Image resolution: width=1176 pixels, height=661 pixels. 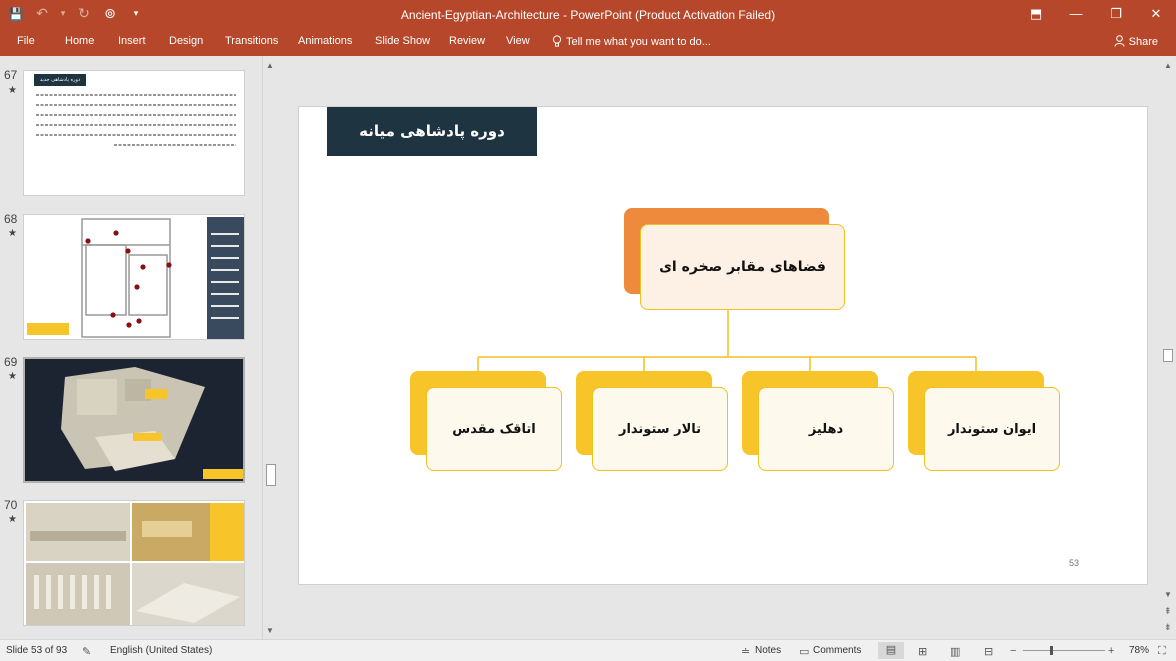 I want to click on child-node-label: تالار ستوندار, so click(x=660, y=429).